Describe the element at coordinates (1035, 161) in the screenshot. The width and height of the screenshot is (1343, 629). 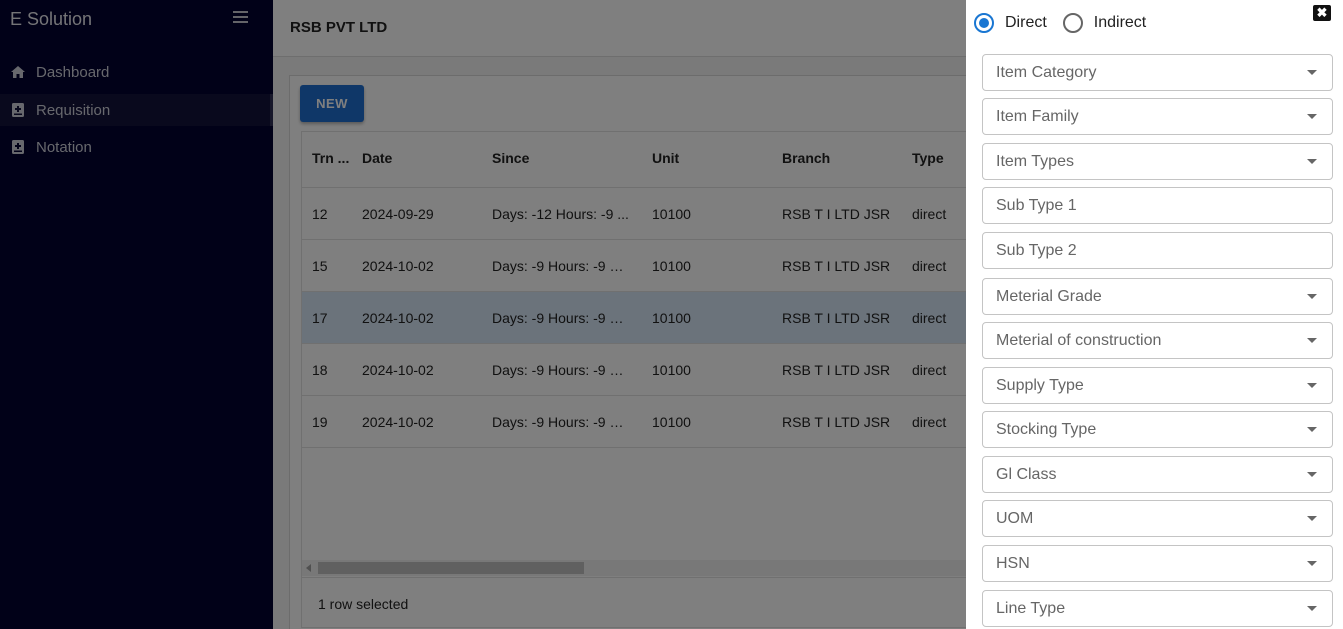
I see `item-types-label: Item Types` at that location.